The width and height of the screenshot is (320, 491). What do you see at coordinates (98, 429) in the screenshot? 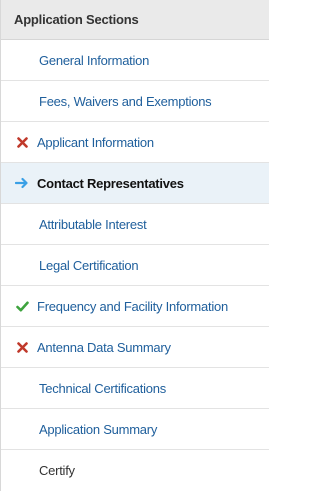
I see `section-label: Application Summary` at bounding box center [98, 429].